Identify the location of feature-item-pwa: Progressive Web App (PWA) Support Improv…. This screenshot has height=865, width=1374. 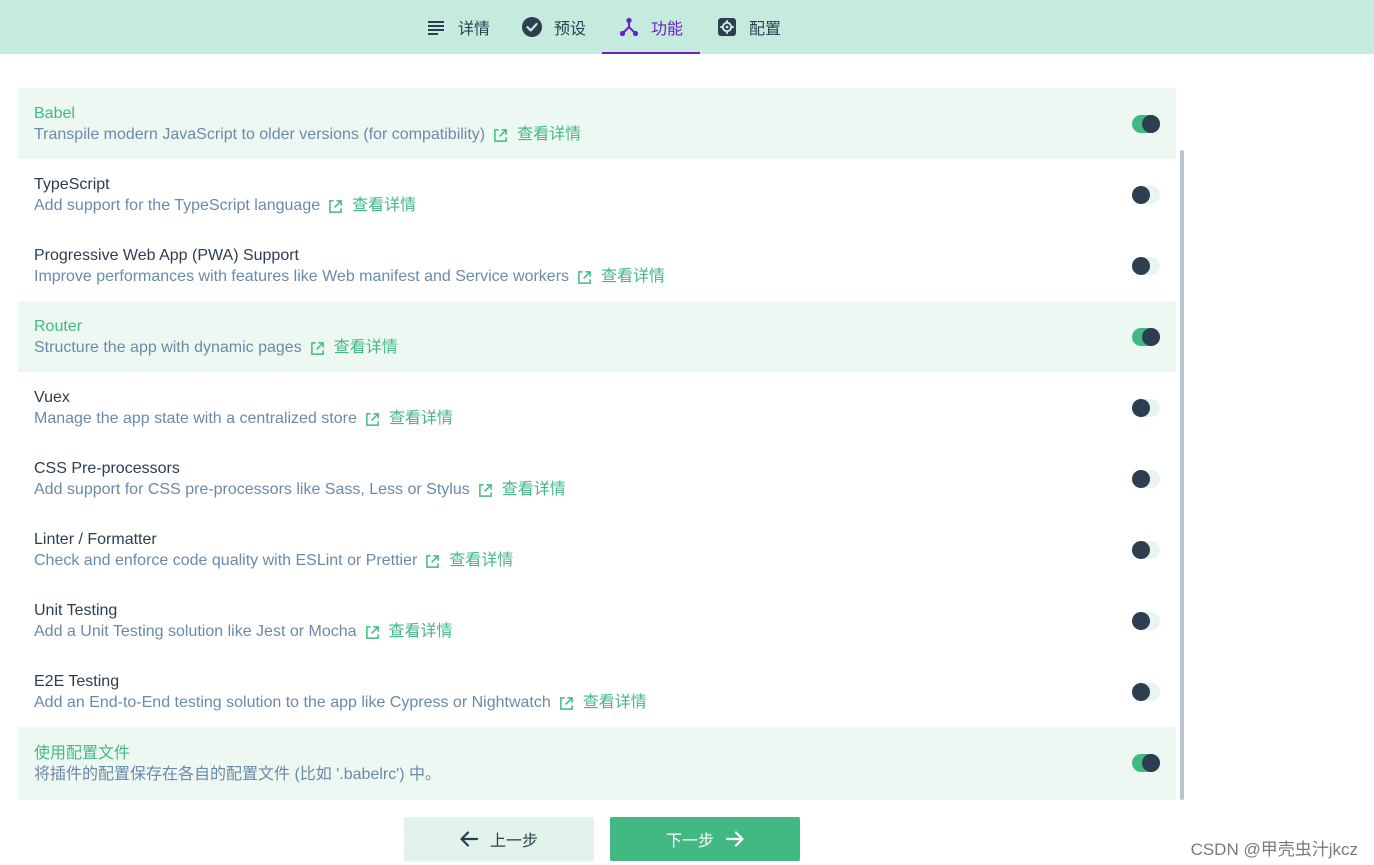
(597, 265).